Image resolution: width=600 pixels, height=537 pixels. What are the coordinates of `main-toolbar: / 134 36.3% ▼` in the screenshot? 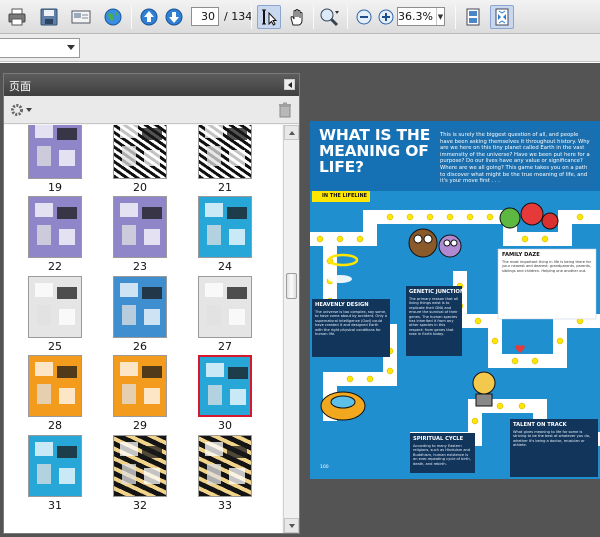 It's located at (300, 17).